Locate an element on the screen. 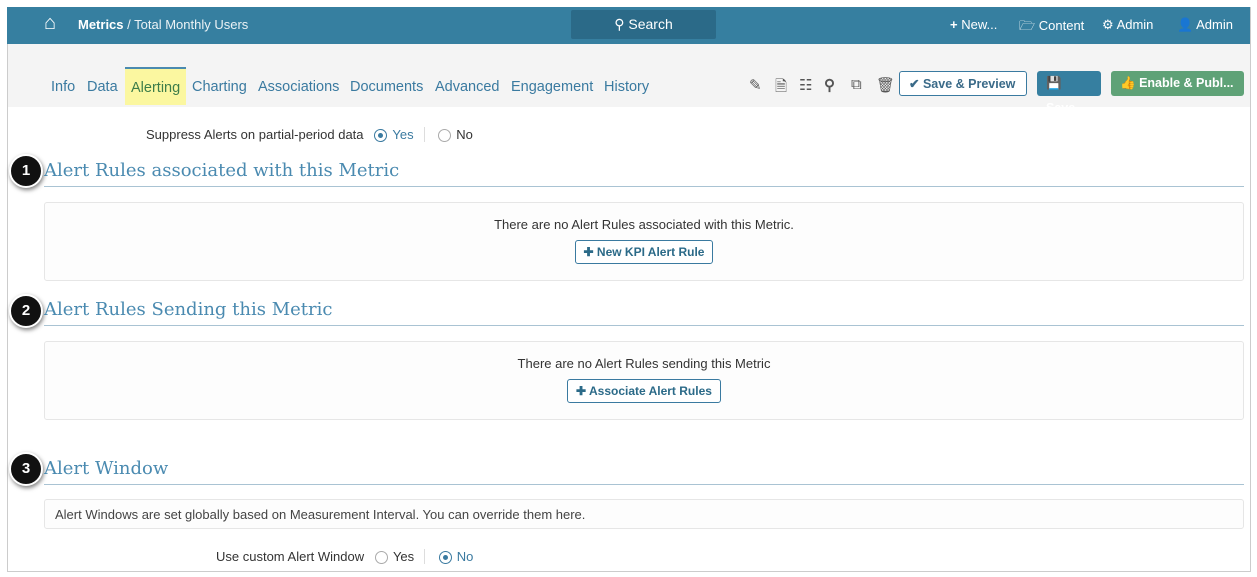 This screenshot has height=577, width=1257. floppy-icon: 💾 is located at coordinates (1054, 83).